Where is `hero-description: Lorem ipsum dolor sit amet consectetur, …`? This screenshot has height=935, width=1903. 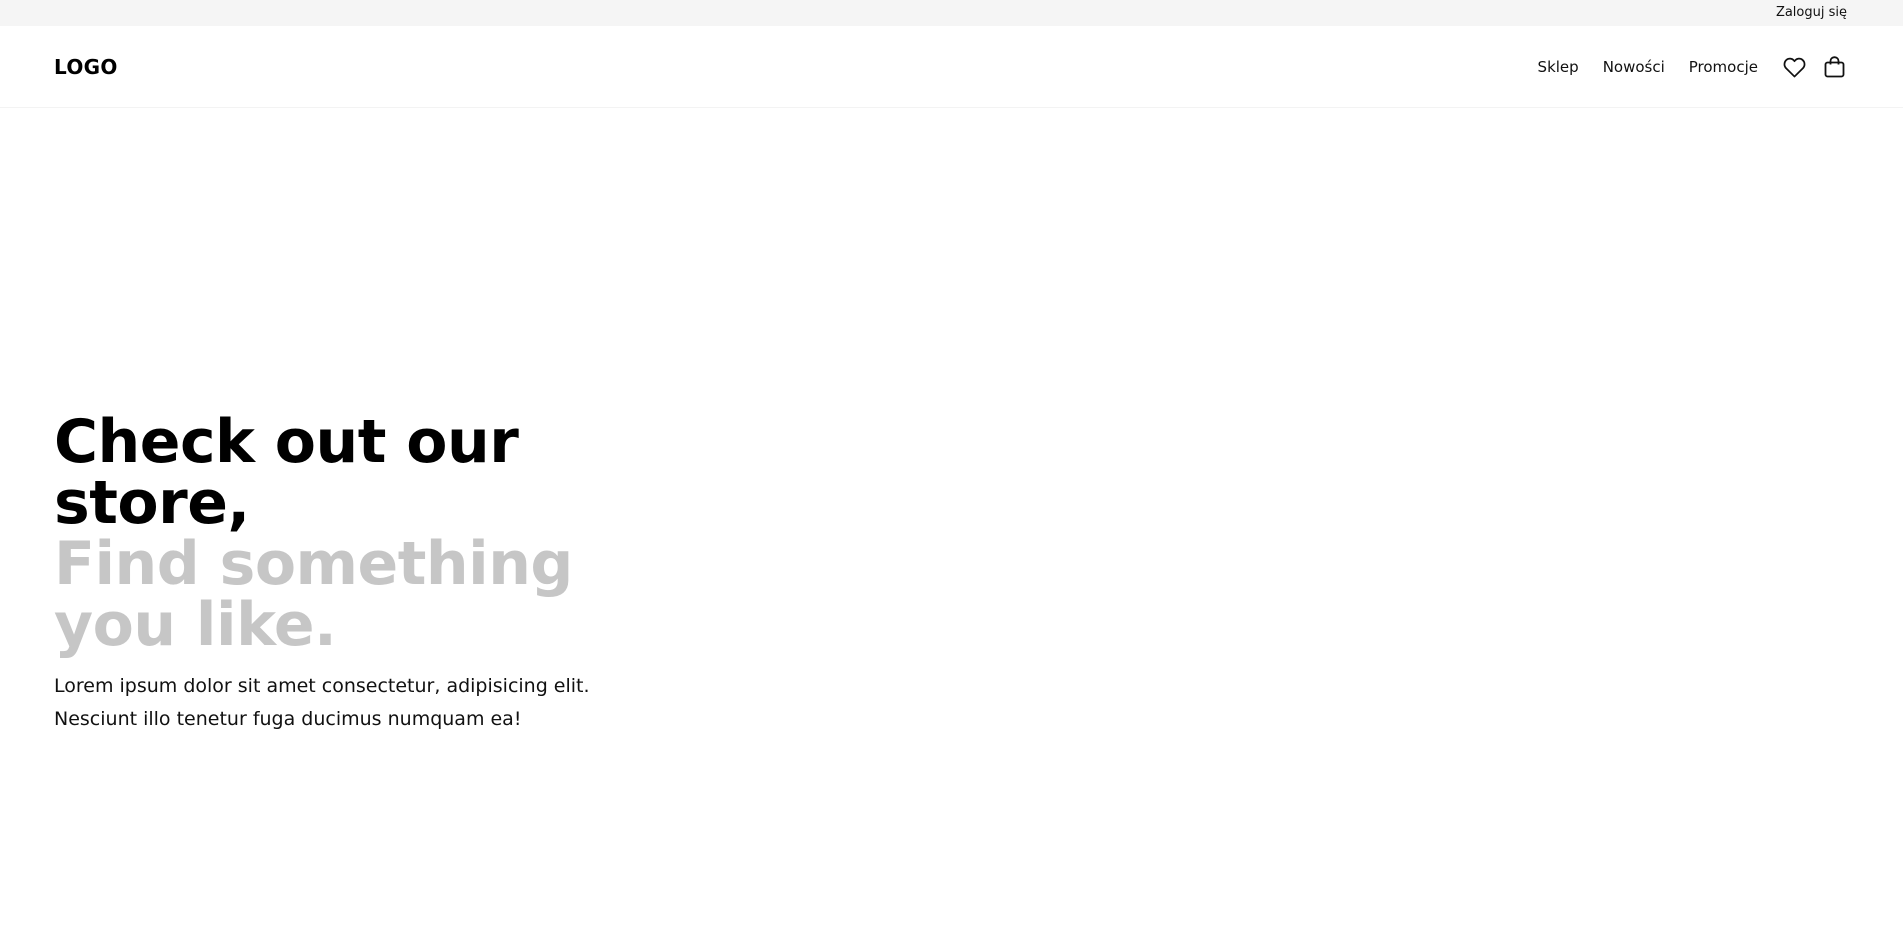
hero-description: Lorem ipsum dolor sit amet consectetur, … is located at coordinates (324, 703).